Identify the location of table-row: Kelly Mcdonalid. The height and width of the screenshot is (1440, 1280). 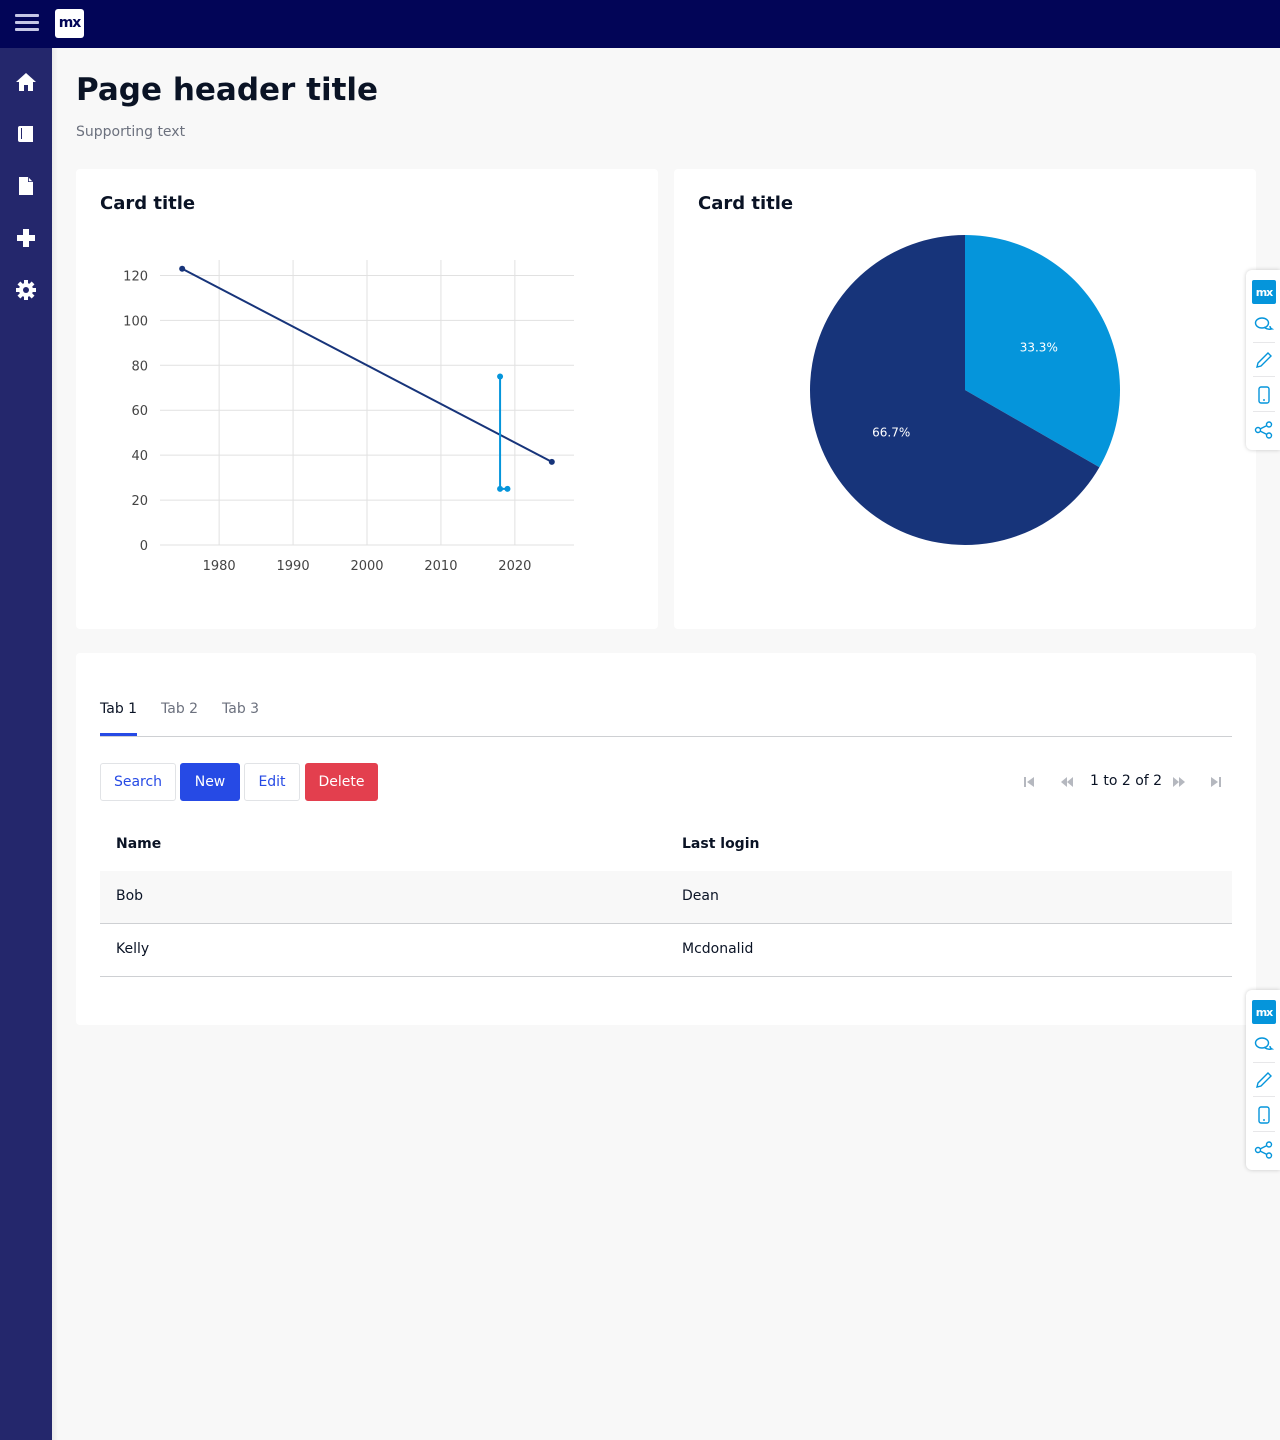
(666, 950).